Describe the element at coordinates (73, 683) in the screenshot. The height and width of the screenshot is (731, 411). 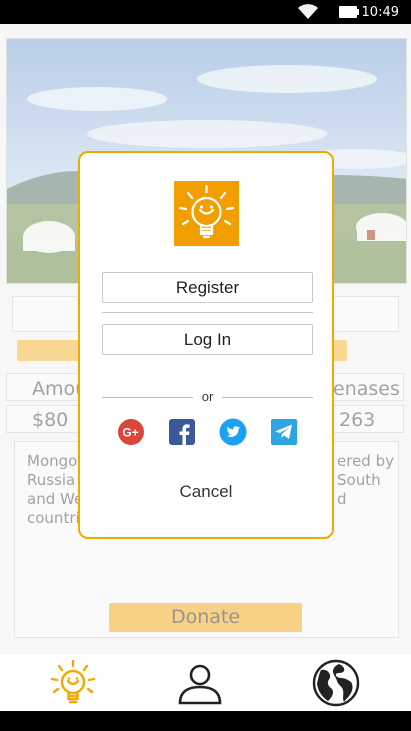
I see `lightbulb-icon` at that location.